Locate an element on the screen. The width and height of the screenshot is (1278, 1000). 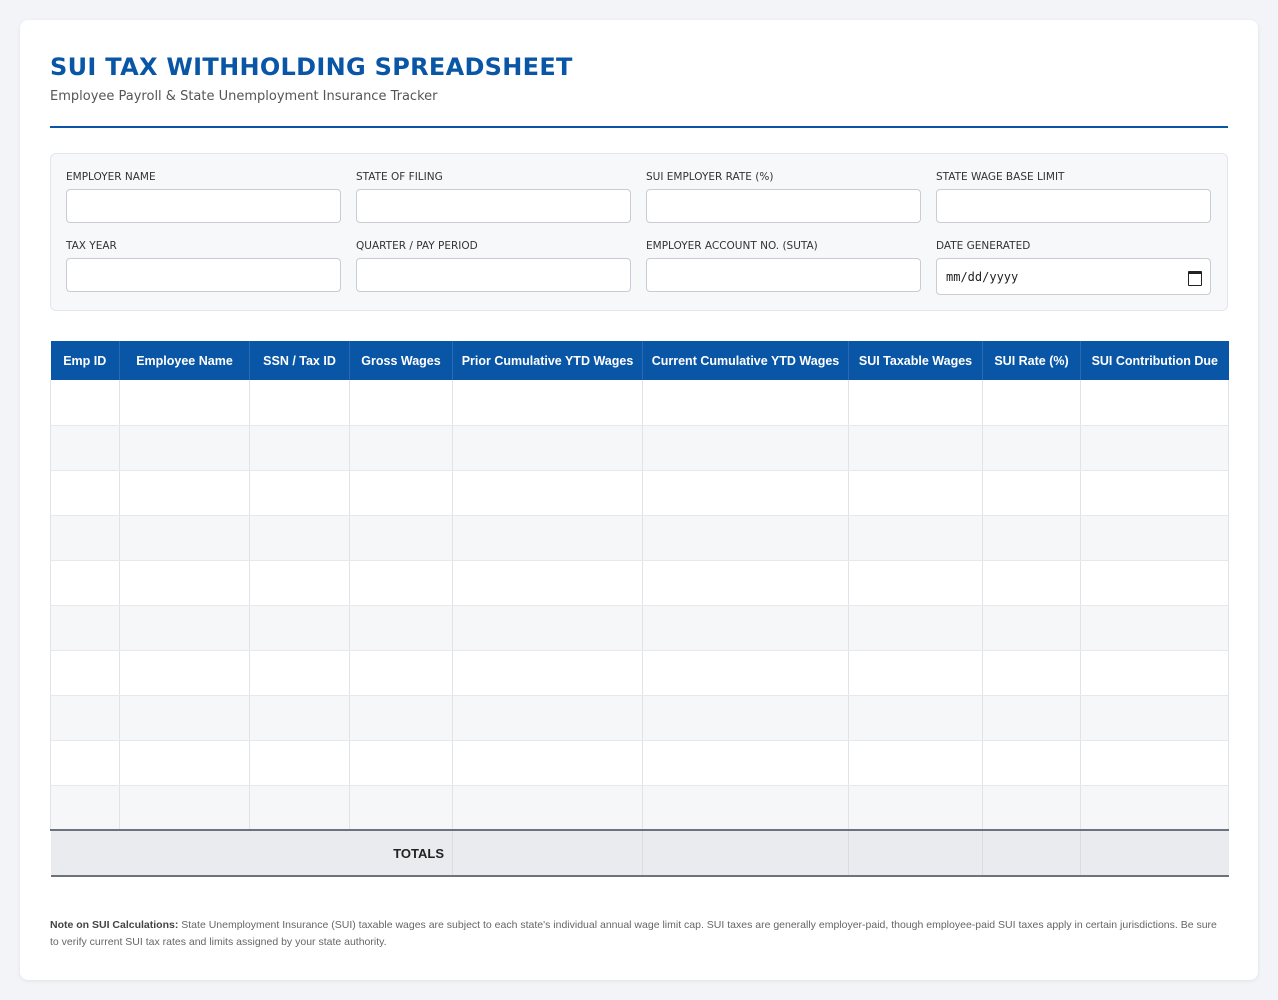
tax-year-input is located at coordinates (203, 275).